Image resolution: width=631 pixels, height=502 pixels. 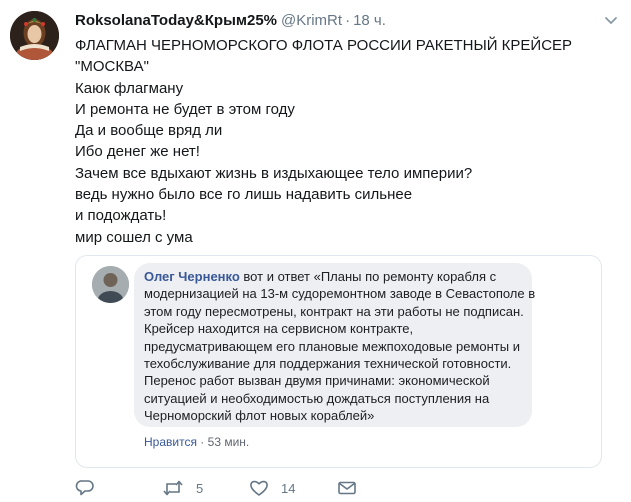 I want to click on comment-time: 53 мин., so click(x=228, y=442).